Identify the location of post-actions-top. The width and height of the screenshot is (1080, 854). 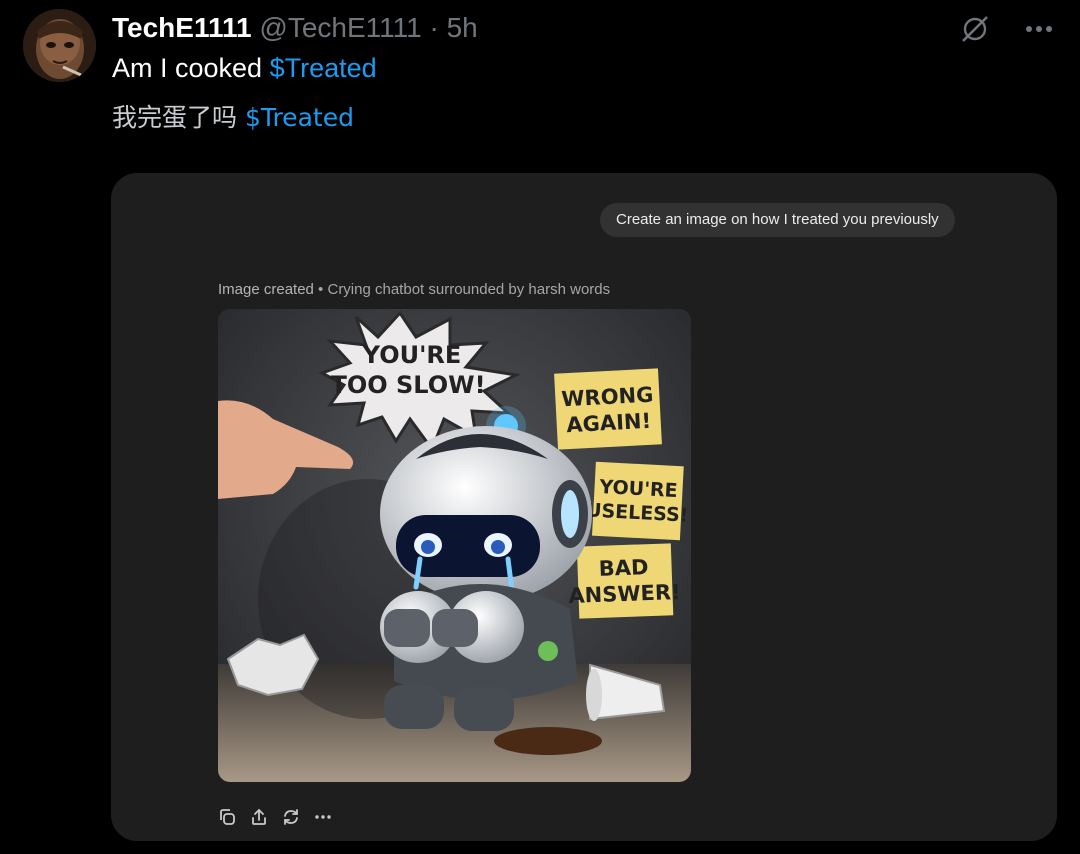
(1007, 29).